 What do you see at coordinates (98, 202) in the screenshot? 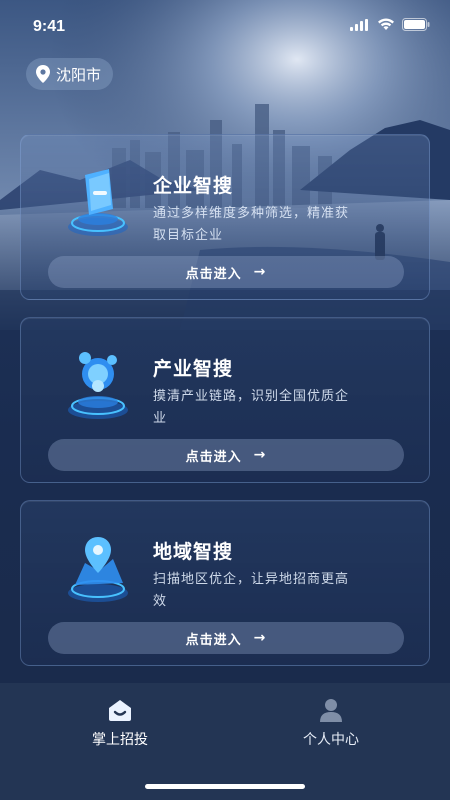
I see `enterprise-search-icon` at bounding box center [98, 202].